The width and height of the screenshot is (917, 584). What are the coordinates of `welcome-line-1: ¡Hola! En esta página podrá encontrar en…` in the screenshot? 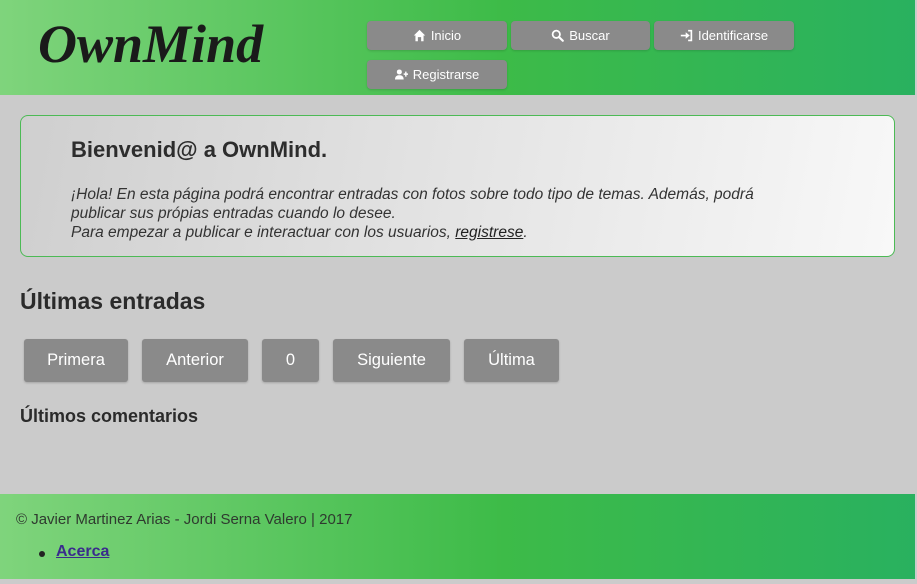 It's located at (412, 204).